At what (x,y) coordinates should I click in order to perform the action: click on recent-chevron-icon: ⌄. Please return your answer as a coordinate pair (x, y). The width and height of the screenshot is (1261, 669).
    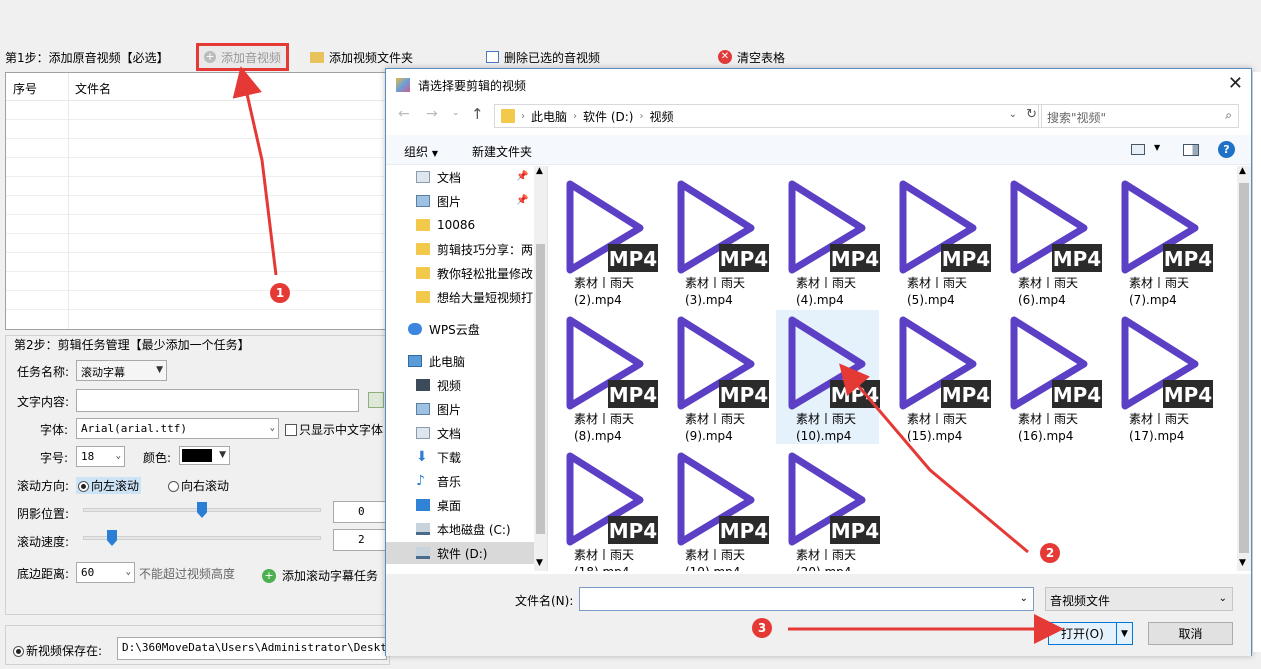
    Looking at the image, I should click on (456, 113).